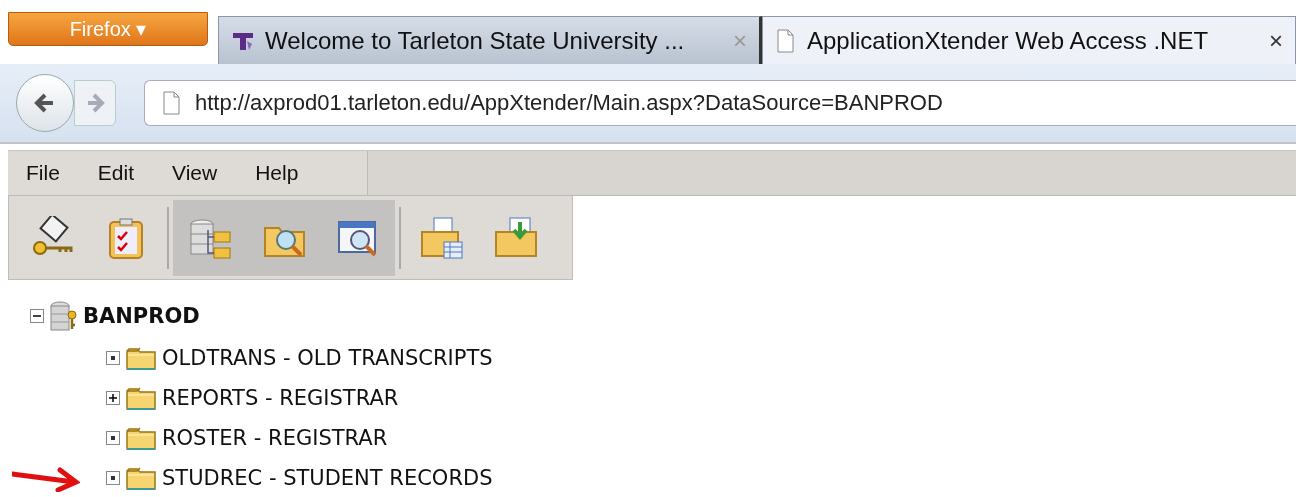 The width and height of the screenshot is (1296, 497). I want to click on browser-tab: Welcome to Tarleton State University ... ×, so click(490, 40).